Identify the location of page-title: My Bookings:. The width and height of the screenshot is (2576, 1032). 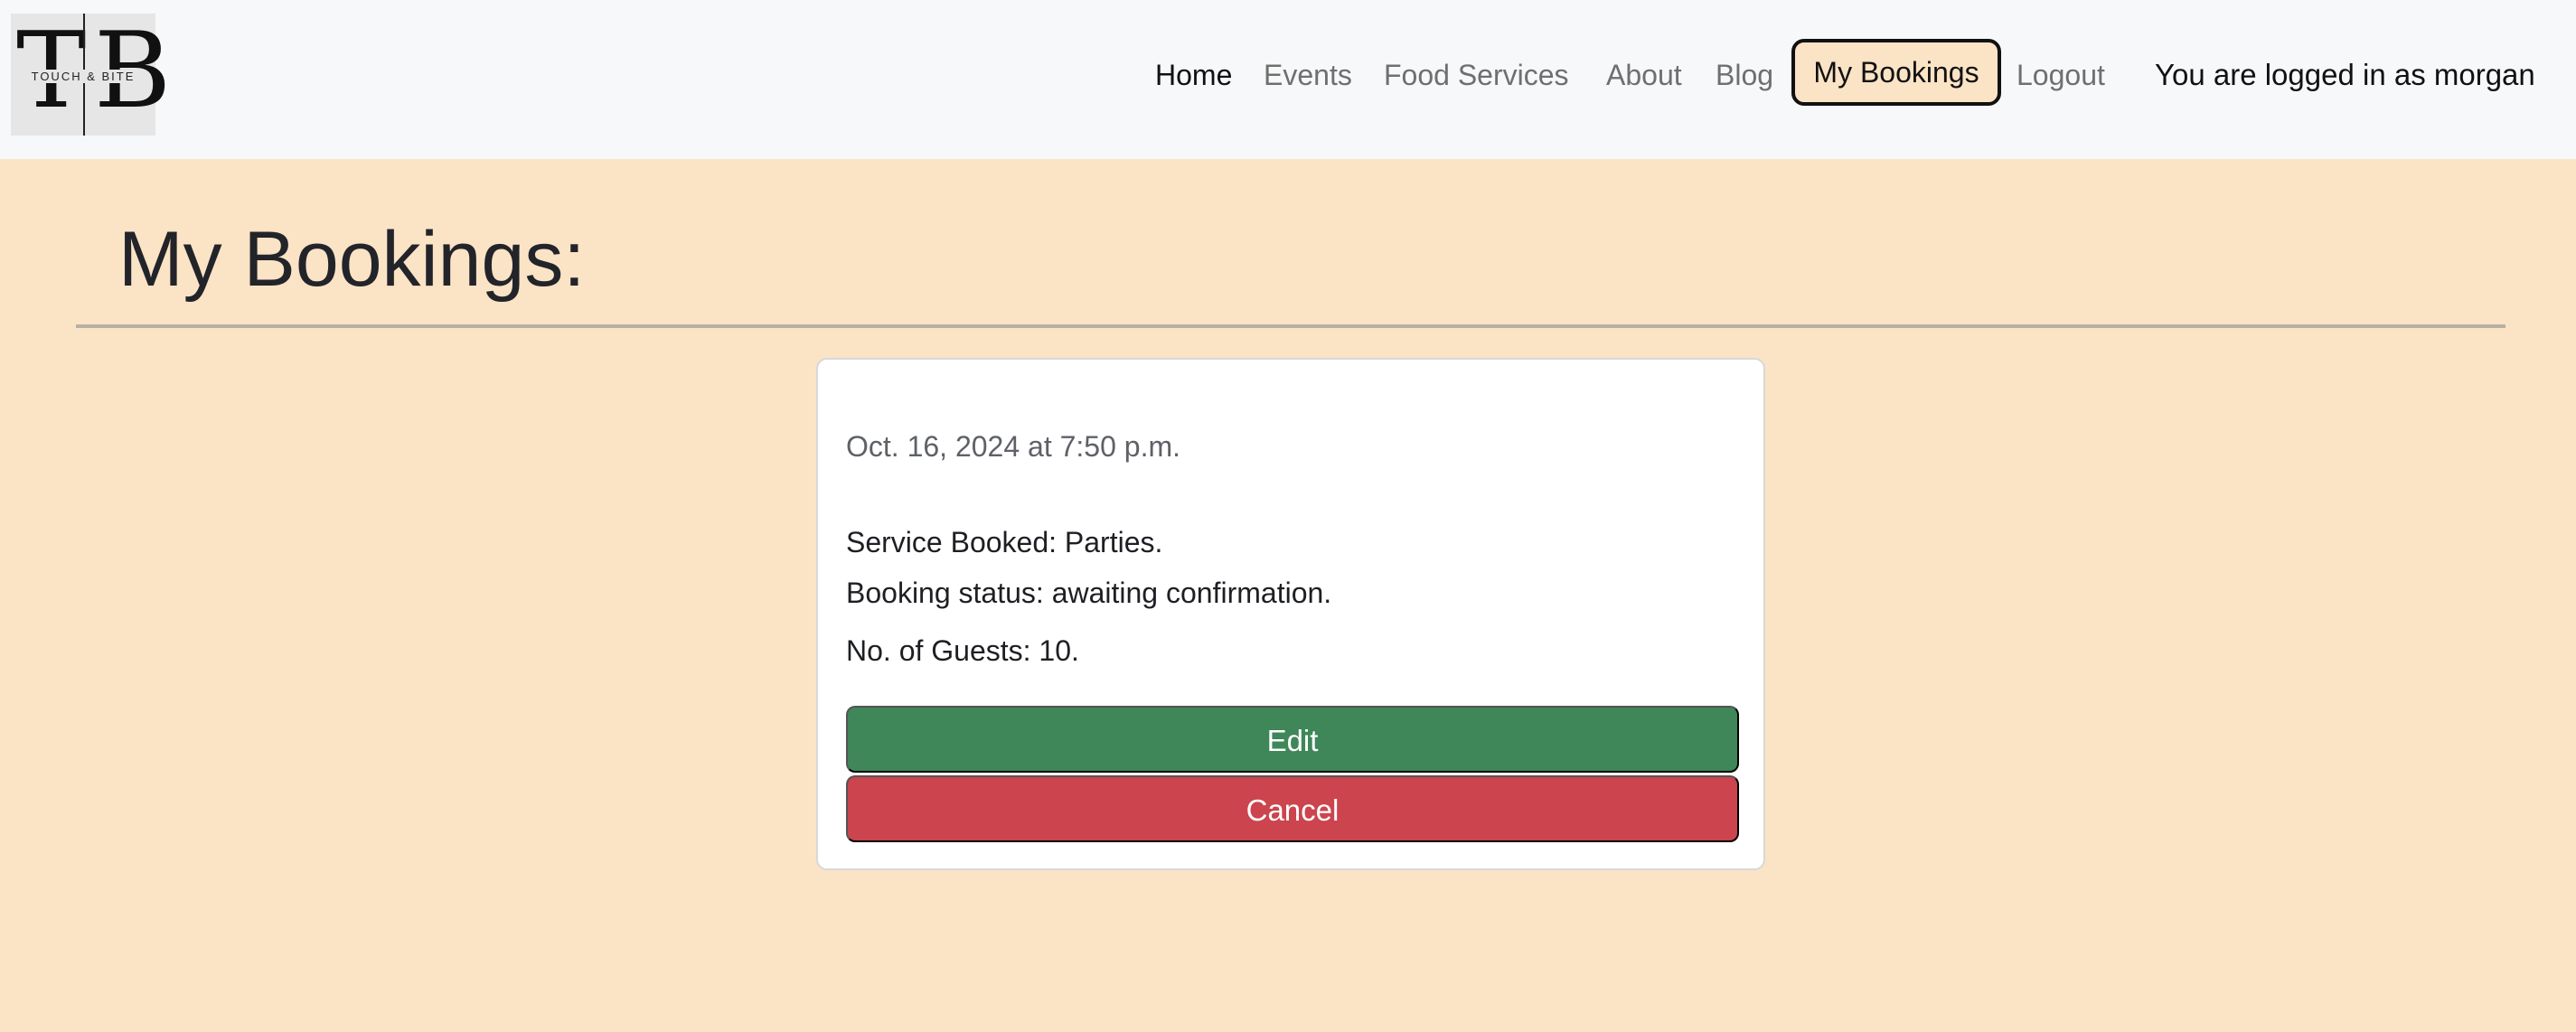
(352, 259).